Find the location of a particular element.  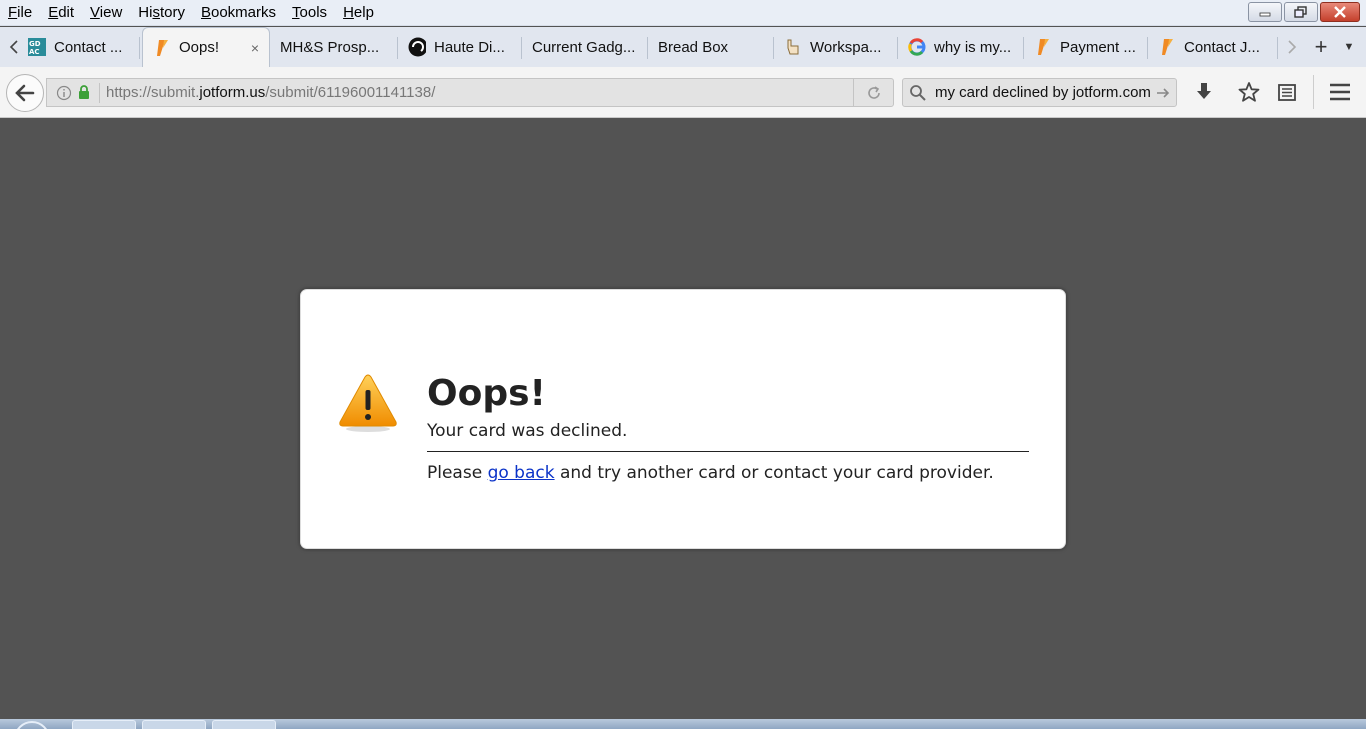

menu-accelerator: T is located at coordinates (296, 12).